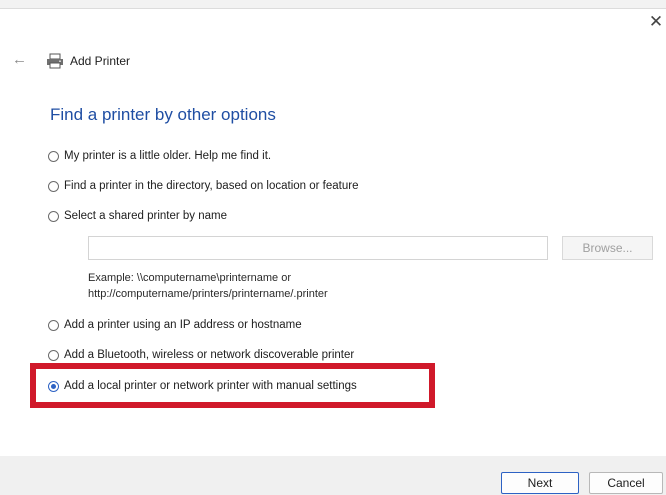  What do you see at coordinates (626, 483) in the screenshot?
I see `cancel-button: Cancel` at bounding box center [626, 483].